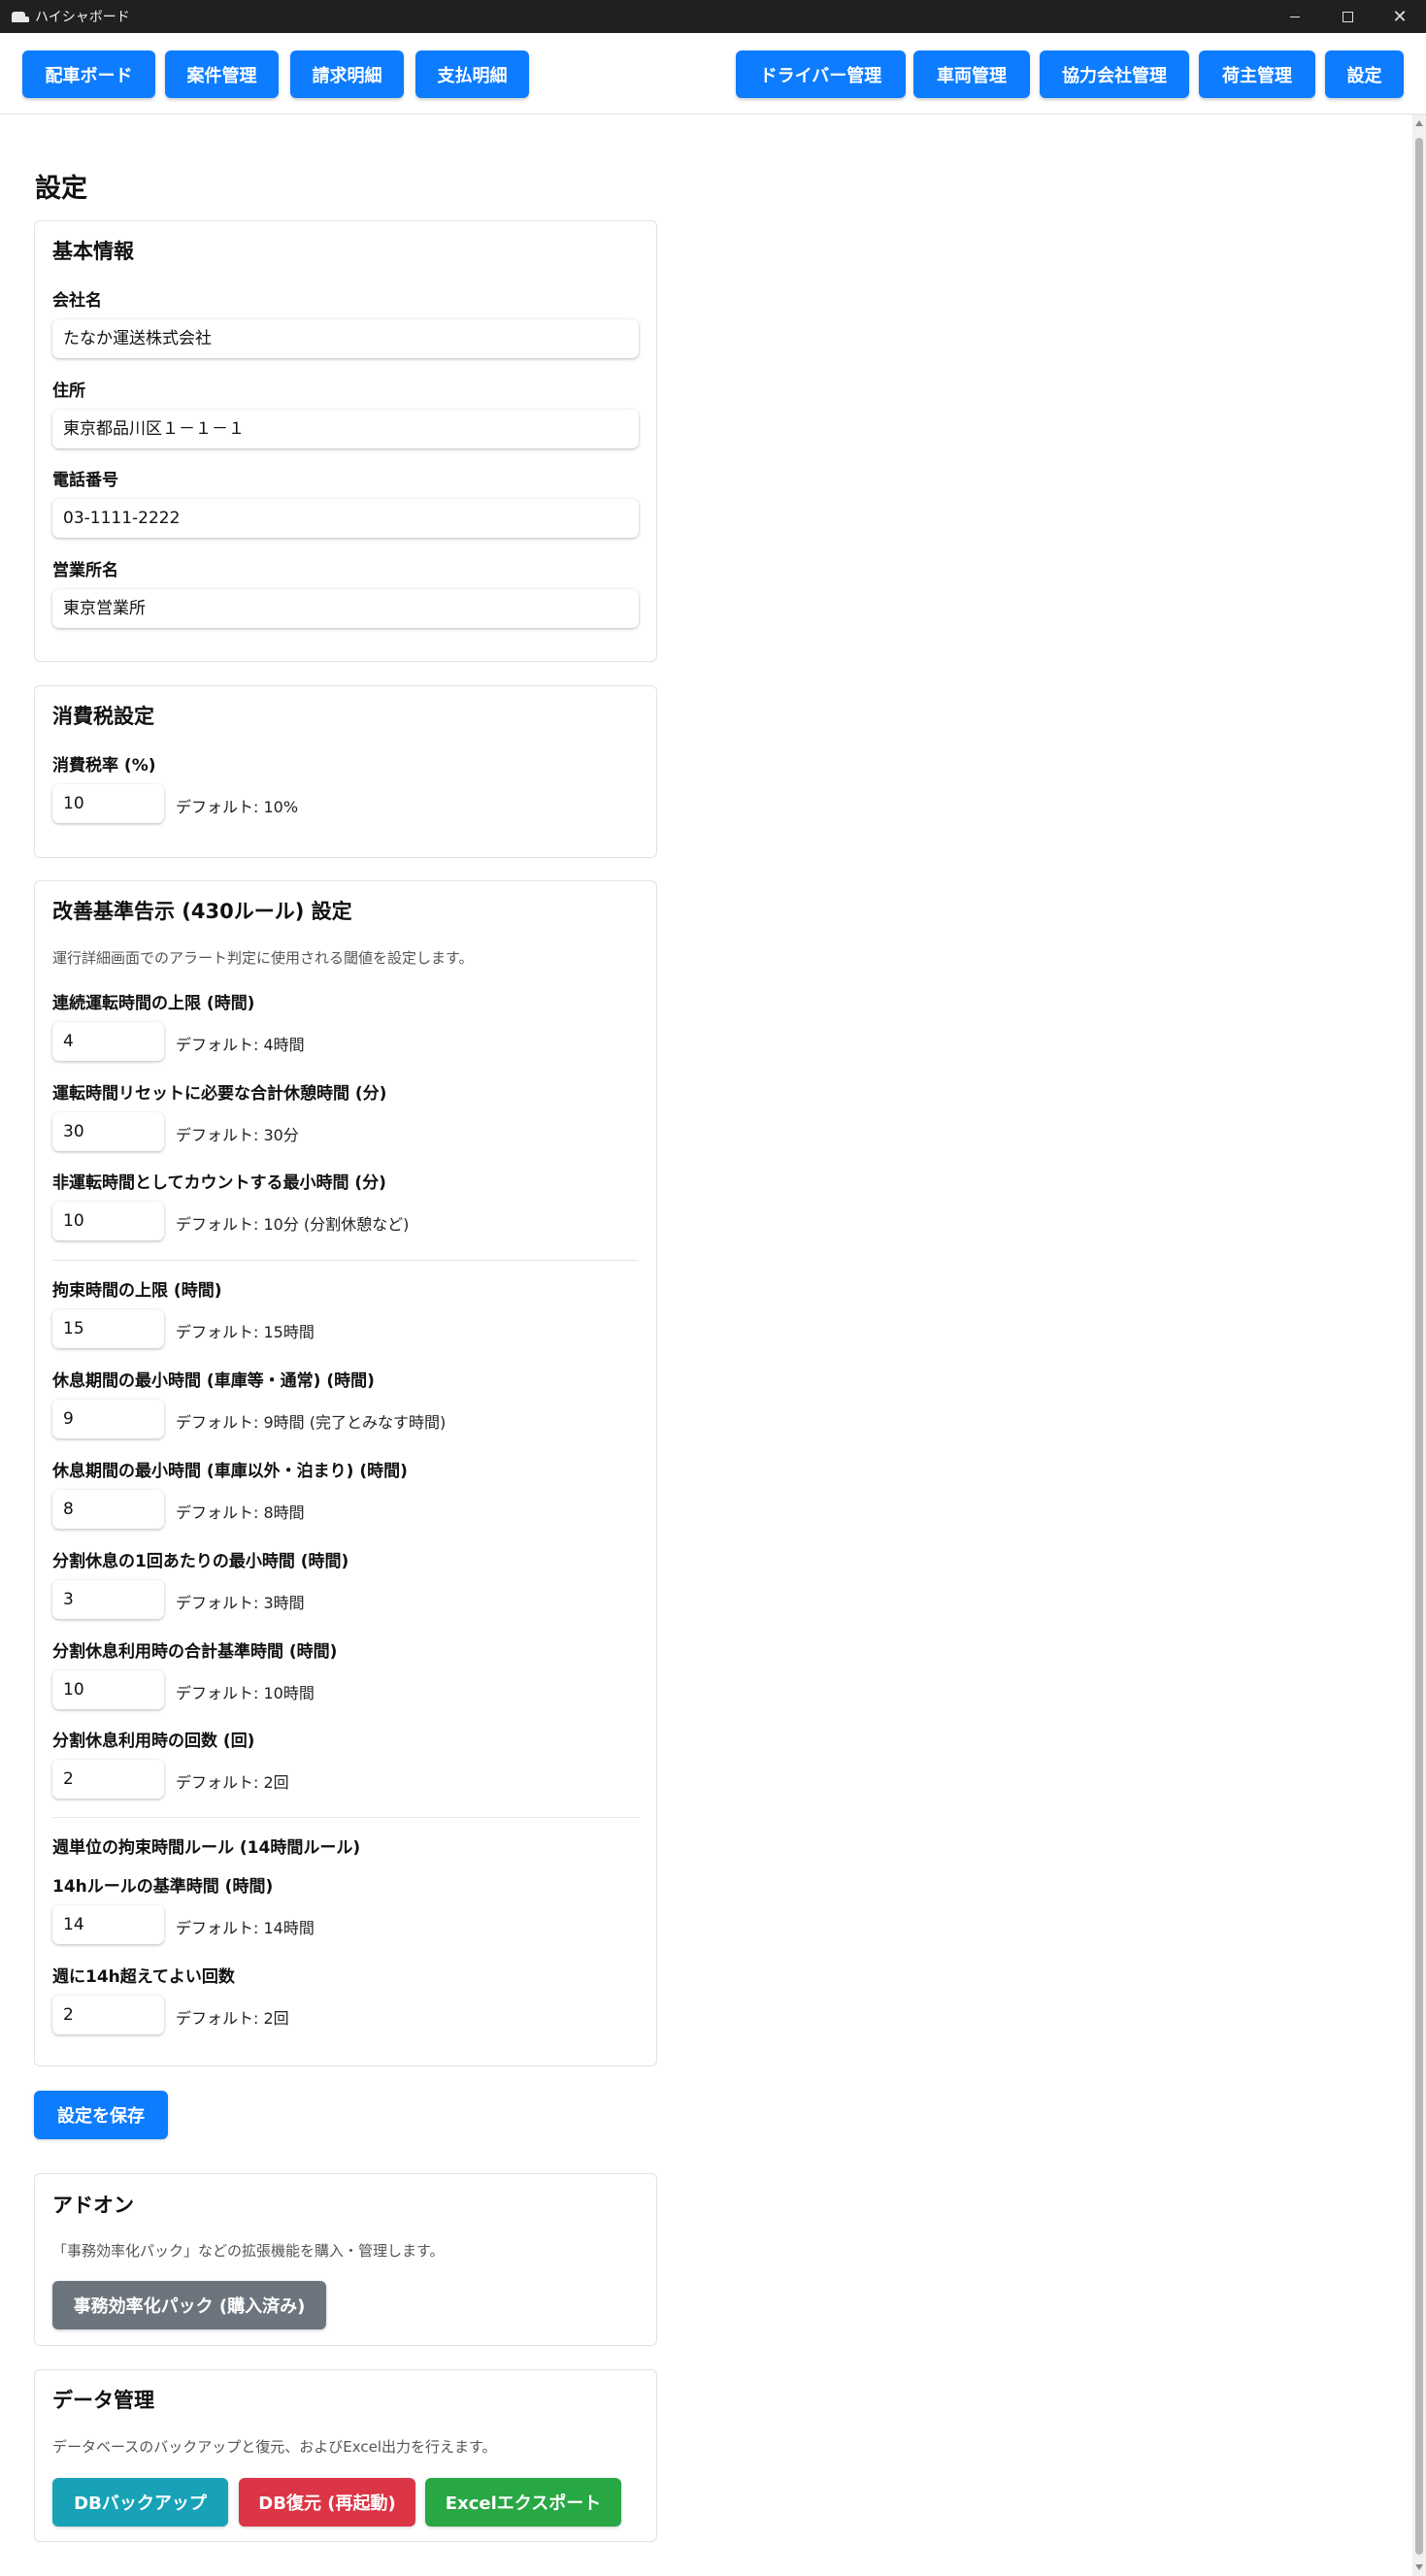 The image size is (1426, 2576). What do you see at coordinates (219, 1183) in the screenshot?
I see `min-non-driving-time-label: 非運転時間としてカウントする最小時間 (分)` at bounding box center [219, 1183].